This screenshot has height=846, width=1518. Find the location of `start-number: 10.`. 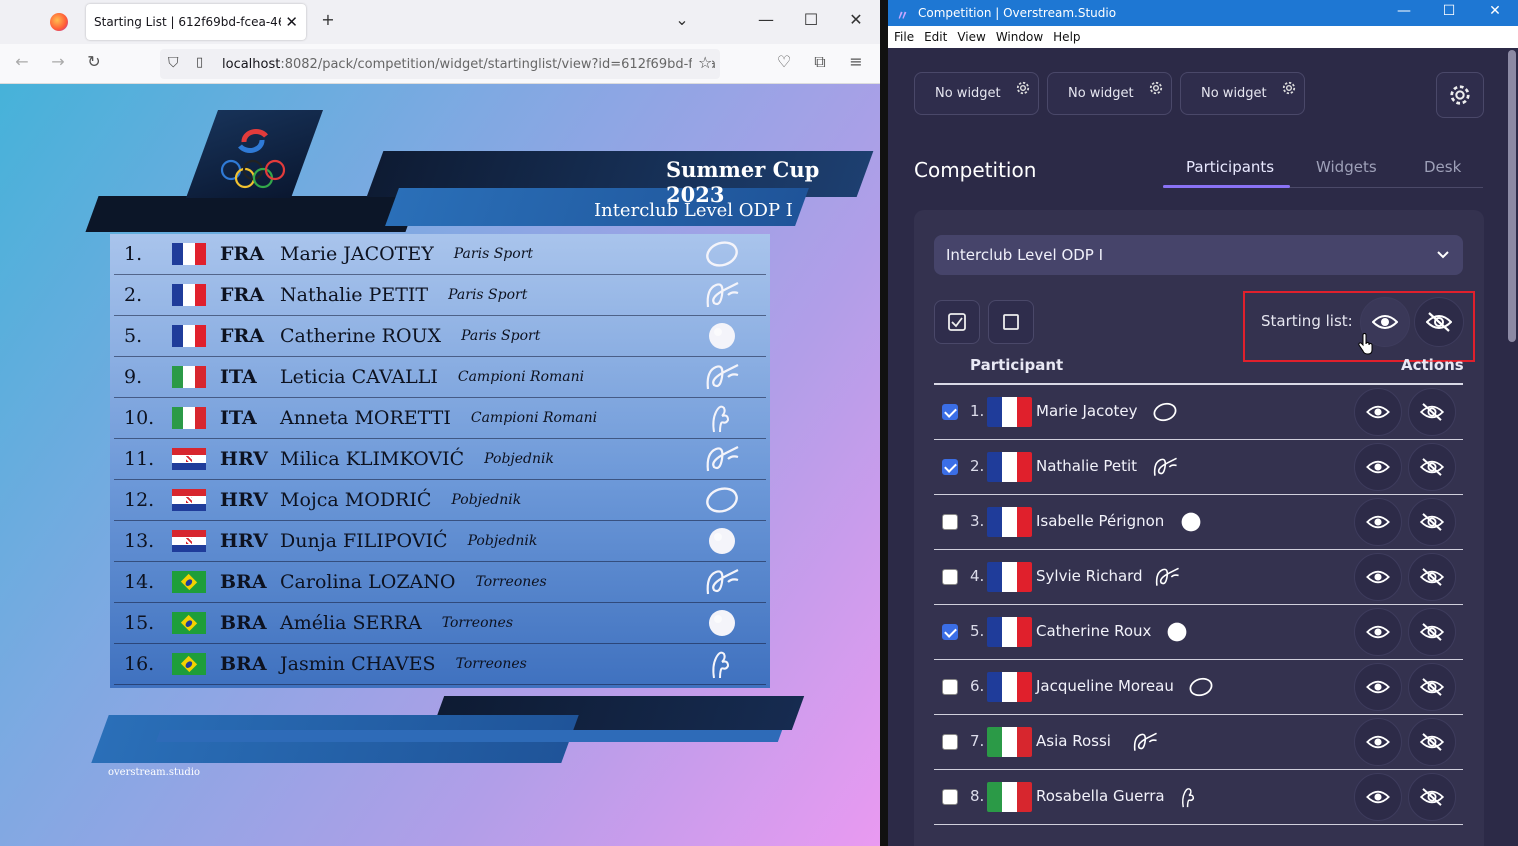

start-number: 10. is located at coordinates (139, 418).